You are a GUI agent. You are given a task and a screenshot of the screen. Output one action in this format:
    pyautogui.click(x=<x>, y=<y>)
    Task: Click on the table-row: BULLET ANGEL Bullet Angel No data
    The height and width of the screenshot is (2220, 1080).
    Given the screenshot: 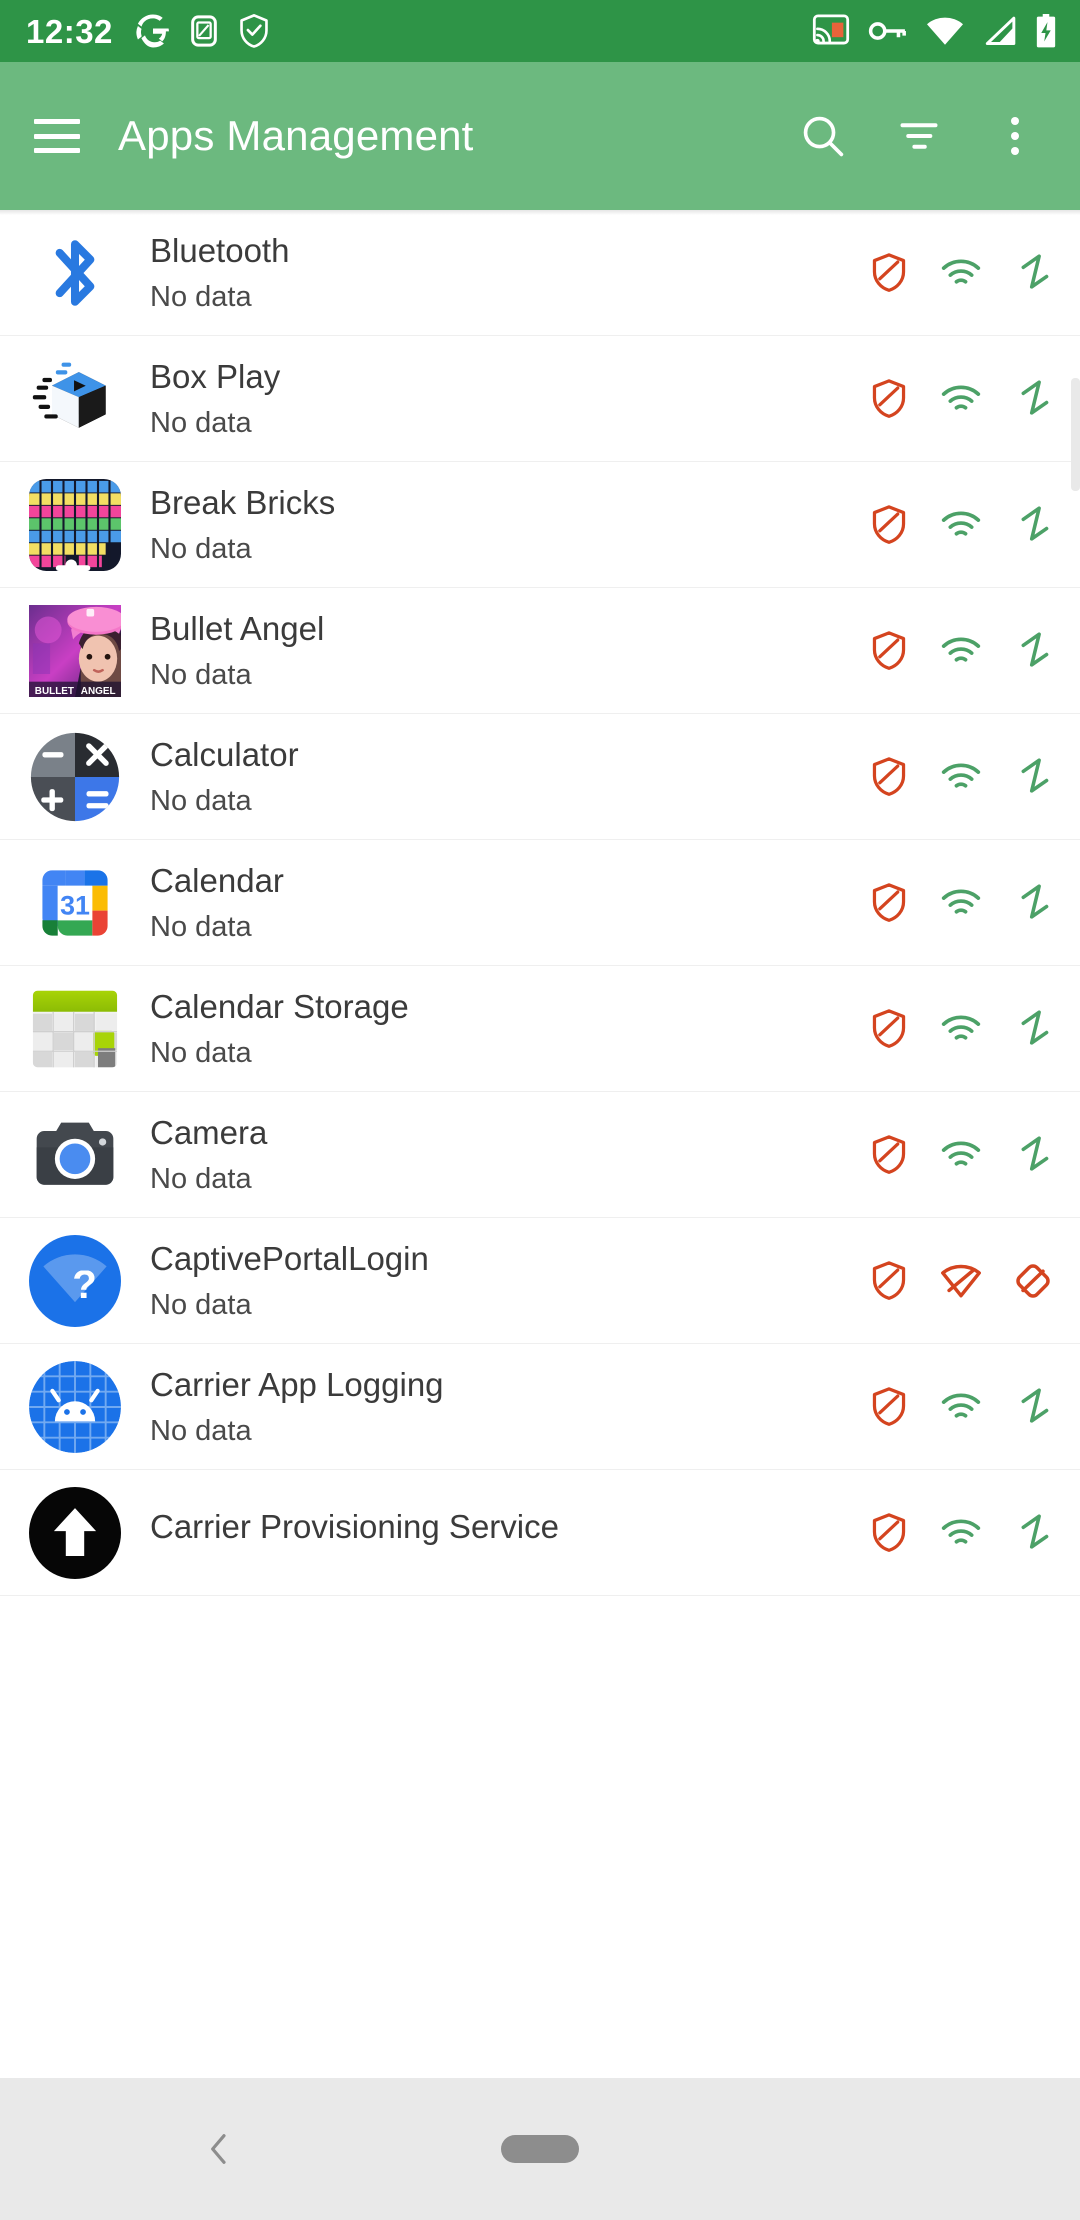 What is the action you would take?
    pyautogui.click(x=540, y=651)
    